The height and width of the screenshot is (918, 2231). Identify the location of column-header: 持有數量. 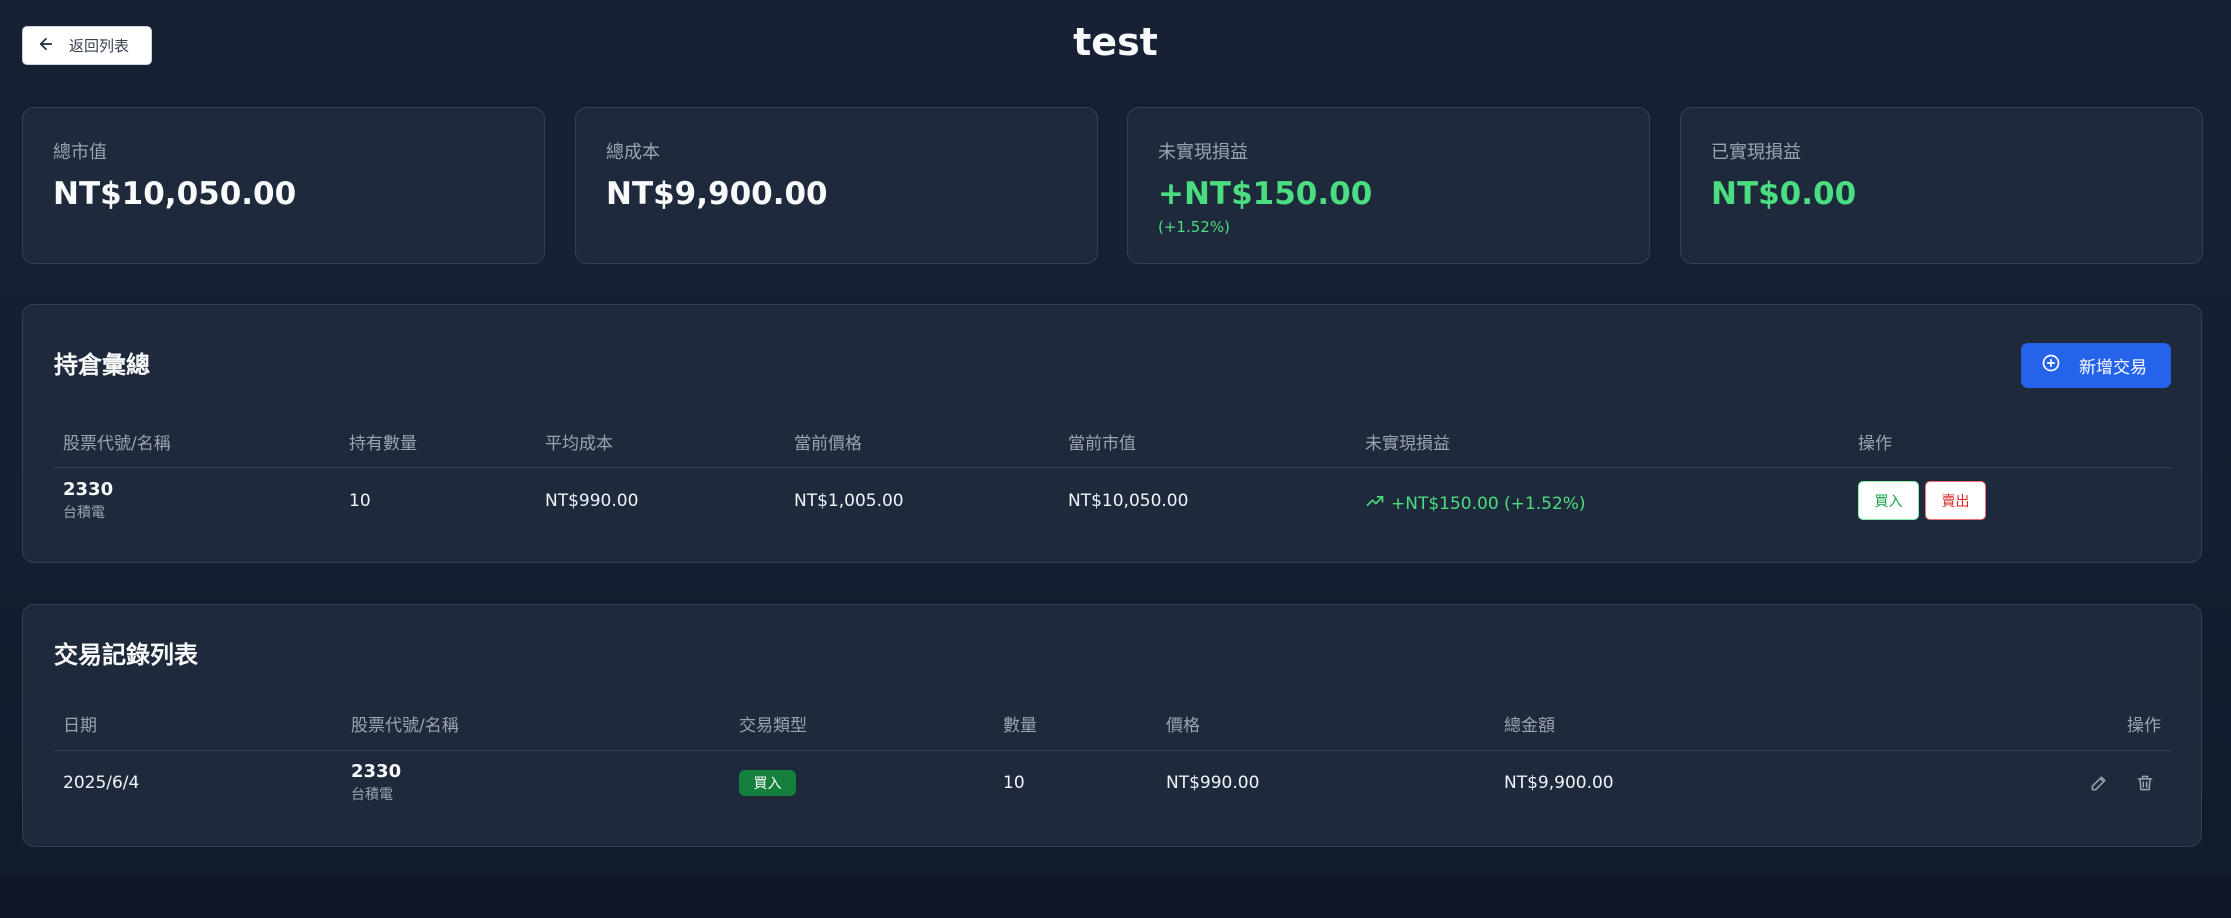
(383, 444).